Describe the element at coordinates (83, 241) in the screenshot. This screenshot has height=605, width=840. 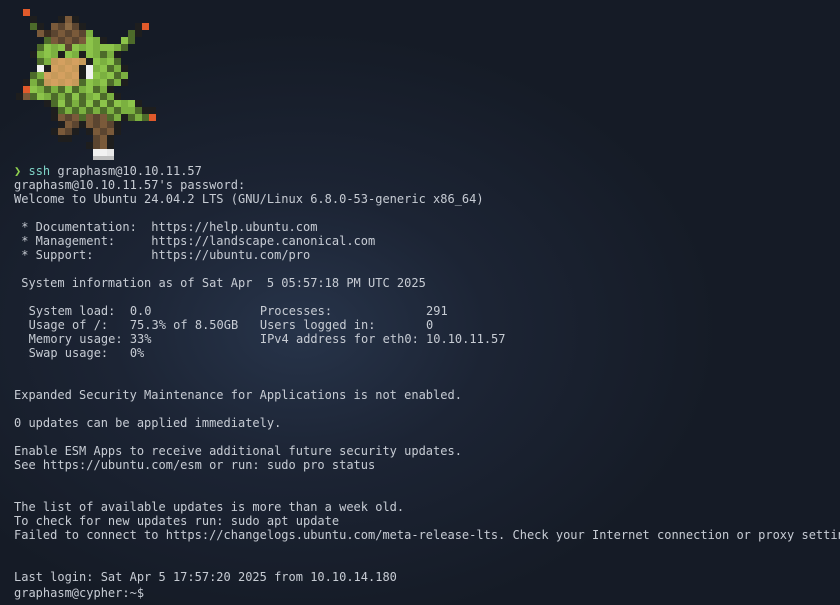
I see `management-link-label: * Management:` at that location.